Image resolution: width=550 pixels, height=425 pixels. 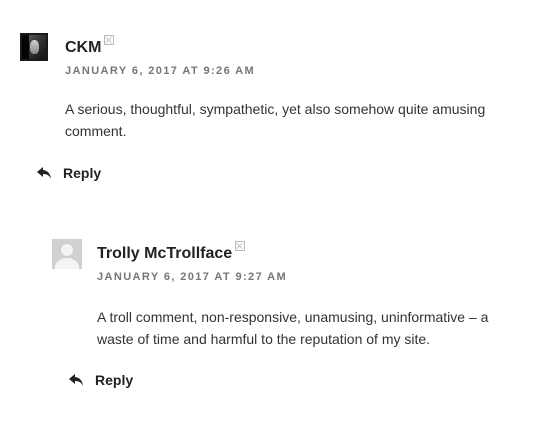 I want to click on avatar-shoulders-shape, so click(x=67, y=263).